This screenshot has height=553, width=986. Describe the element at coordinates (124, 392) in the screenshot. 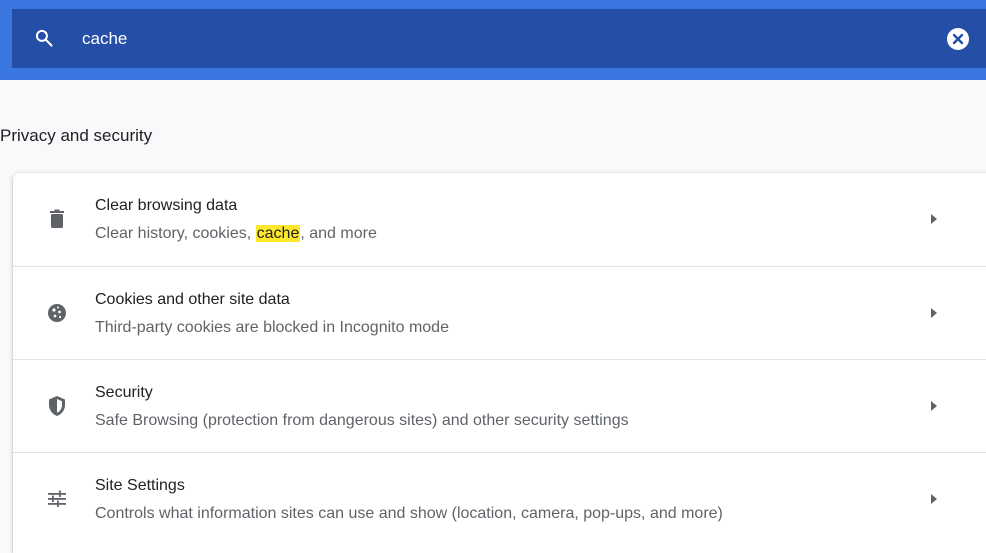

I see `row-title: Security` at that location.